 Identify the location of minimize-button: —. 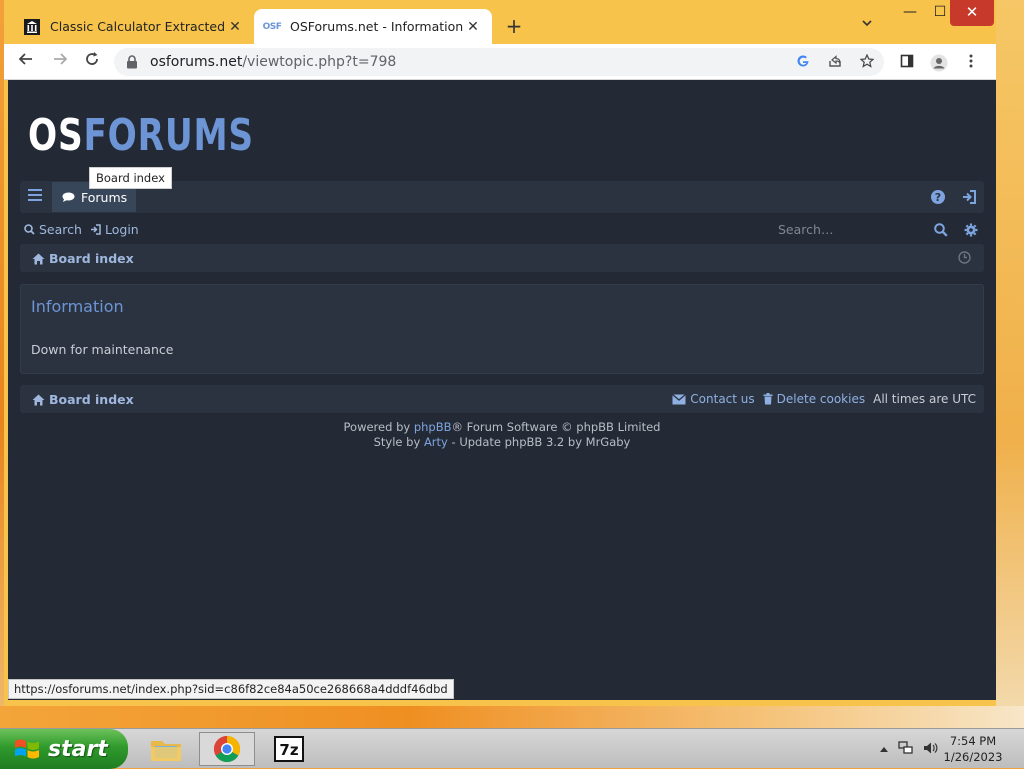
(910, 13).